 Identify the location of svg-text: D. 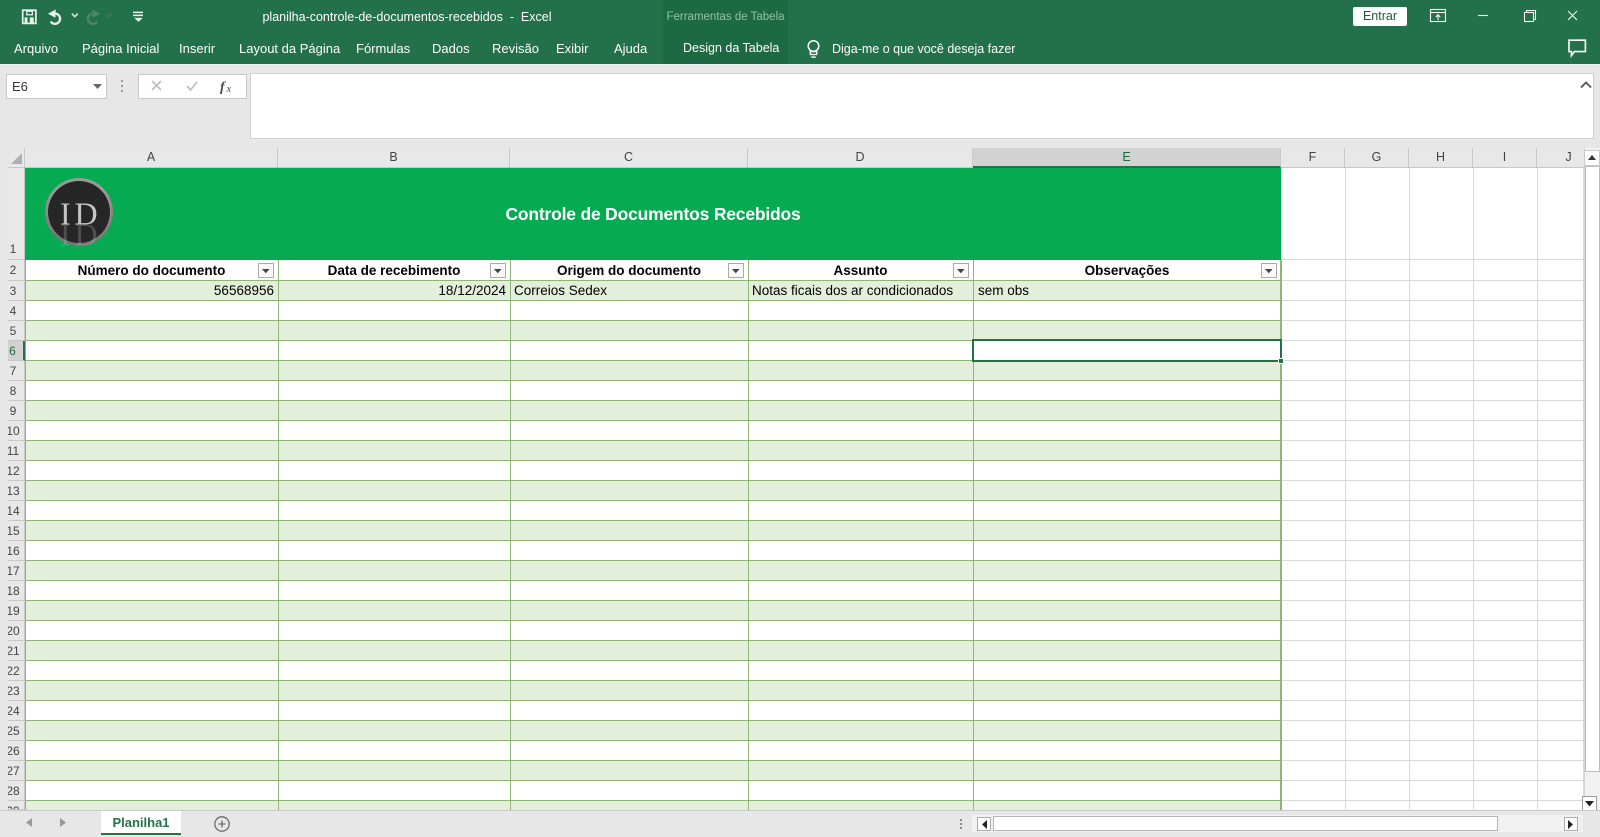
(86, 233).